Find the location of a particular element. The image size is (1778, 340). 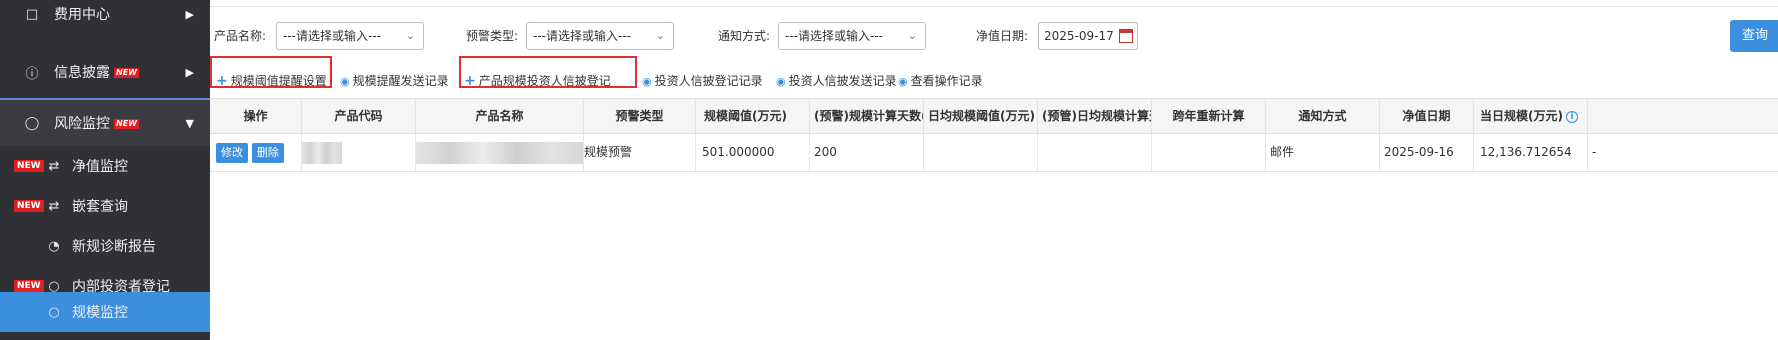

divider is located at coordinates (994, 6).